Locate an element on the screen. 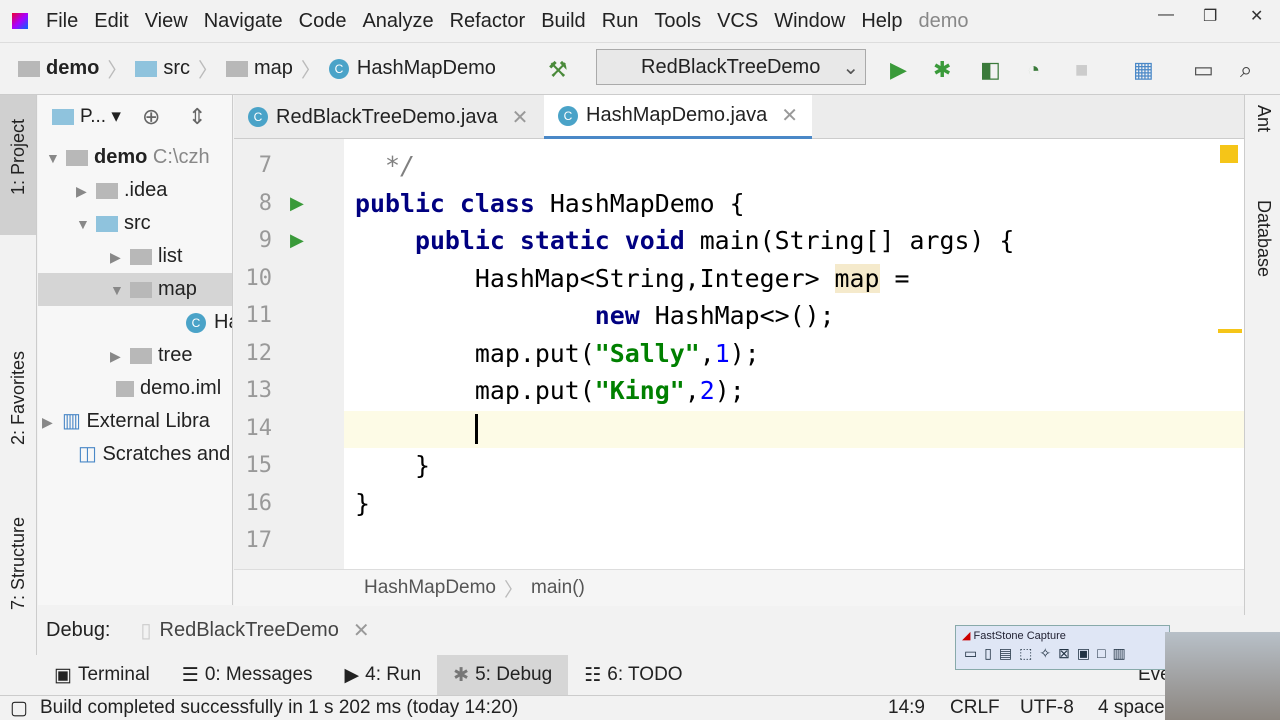 This screenshot has width=1280, height=720. line-number: 16 is located at coordinates (259, 503).